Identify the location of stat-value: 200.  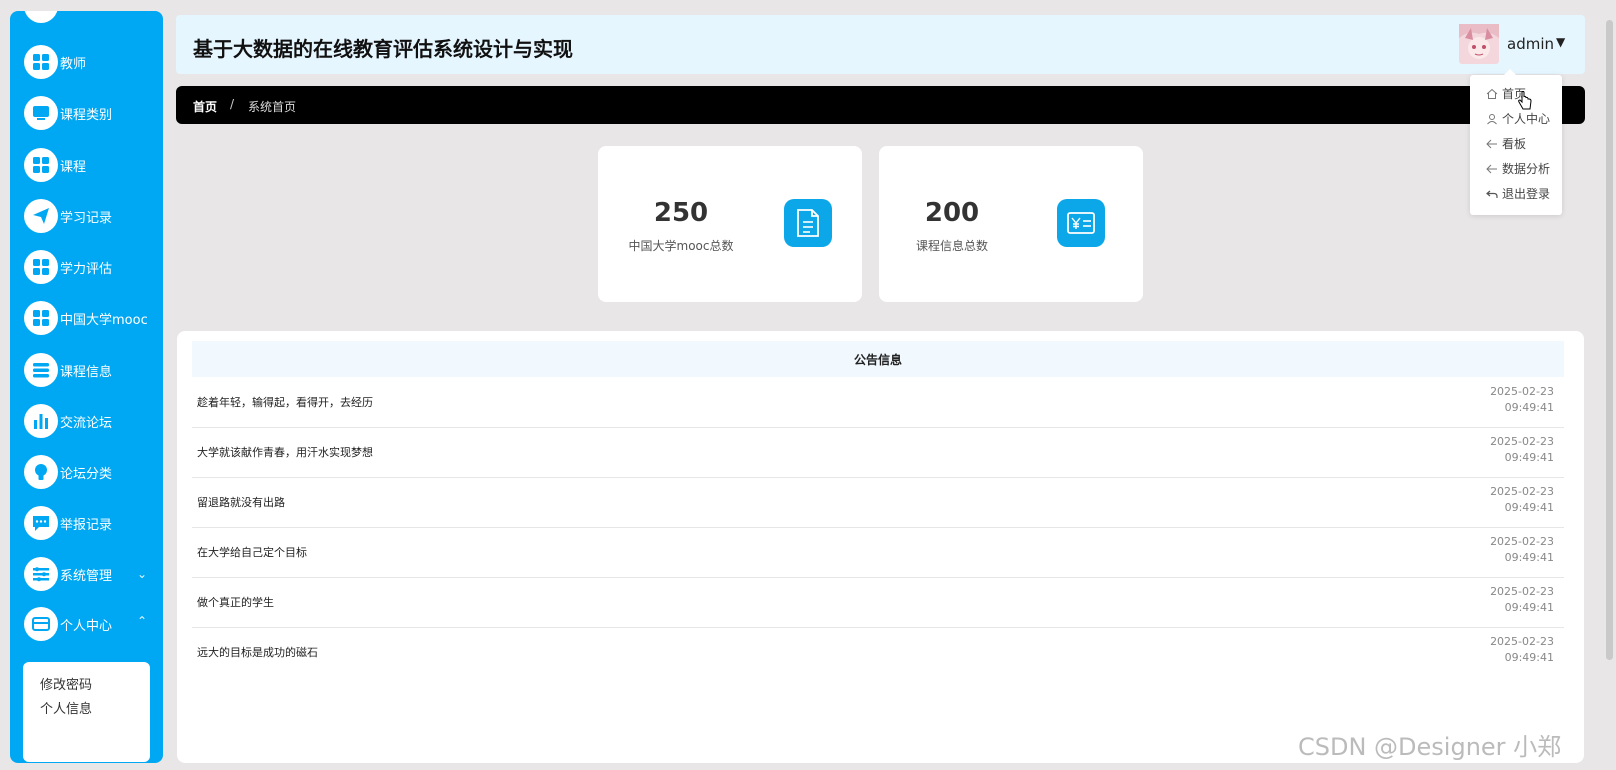
(952, 213).